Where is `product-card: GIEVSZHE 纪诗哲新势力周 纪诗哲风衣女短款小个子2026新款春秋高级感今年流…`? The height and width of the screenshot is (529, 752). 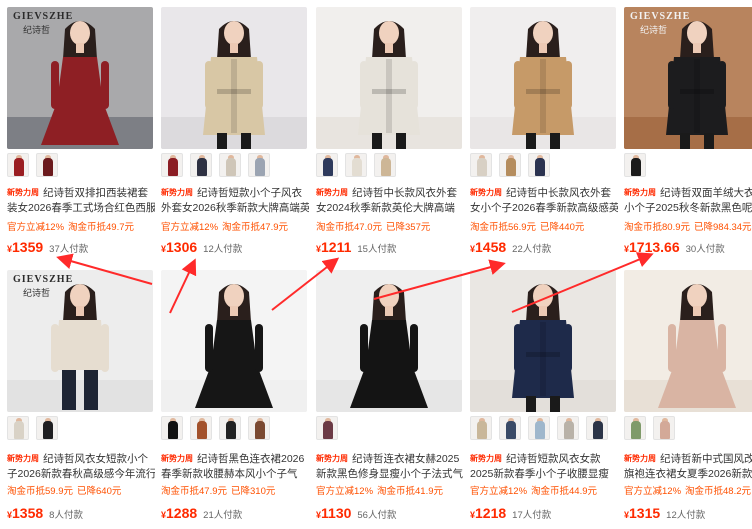 product-card: GIEVSZHE 纪诗哲新势力周 纪诗哲风衣女短款小个子2026新款春秋高级感今年流… is located at coordinates (81, 399).